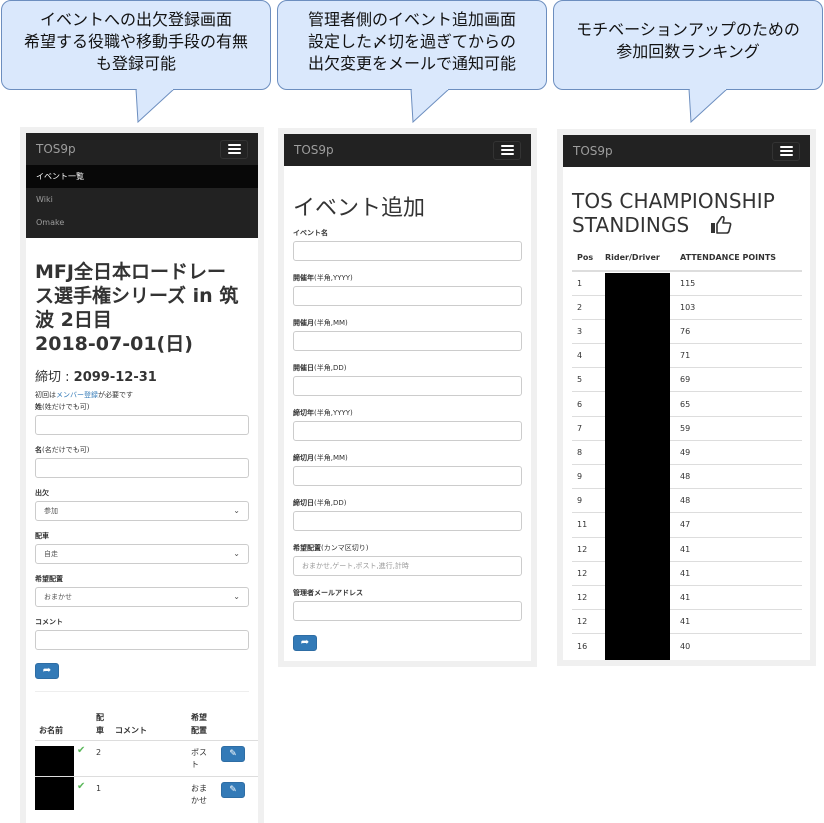 This screenshot has height=823, width=824. I want to click on field-label: 管理者メールアドレス, so click(328, 593).